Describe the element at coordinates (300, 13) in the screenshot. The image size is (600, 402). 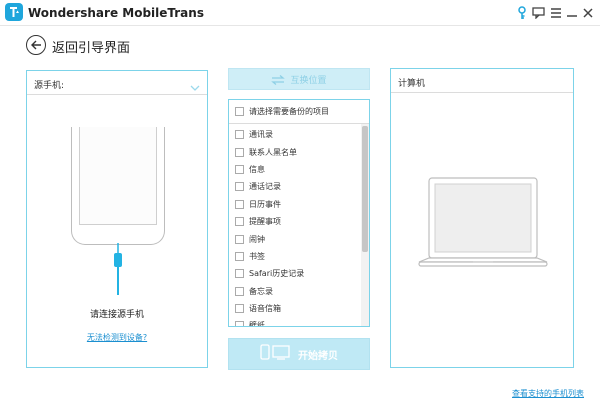
I see `title-bar: Wondershare MobileTrans` at that location.